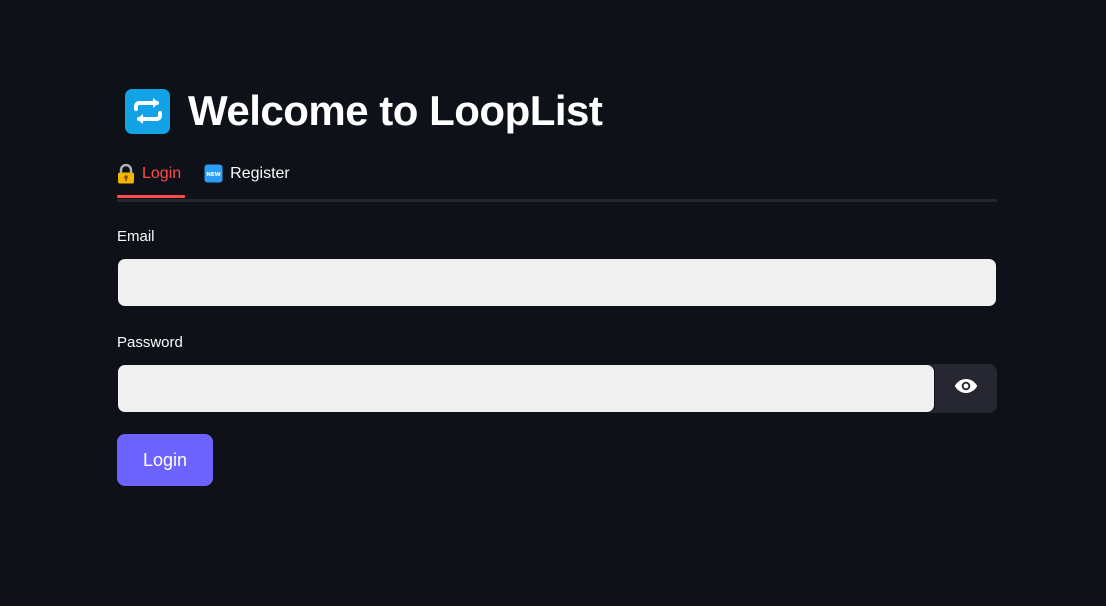 This screenshot has width=1106, height=606. I want to click on page-title: Welcome to LoopList, so click(395, 110).